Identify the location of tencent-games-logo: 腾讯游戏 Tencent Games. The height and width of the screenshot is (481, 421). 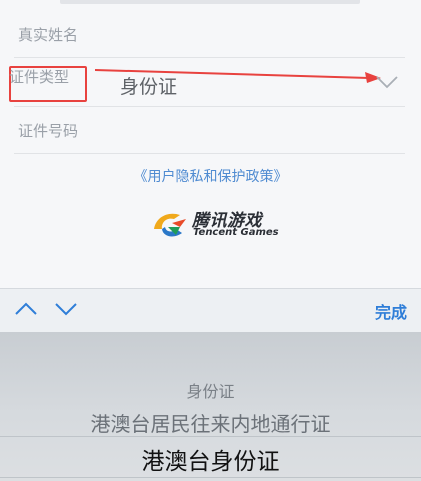
(215, 225).